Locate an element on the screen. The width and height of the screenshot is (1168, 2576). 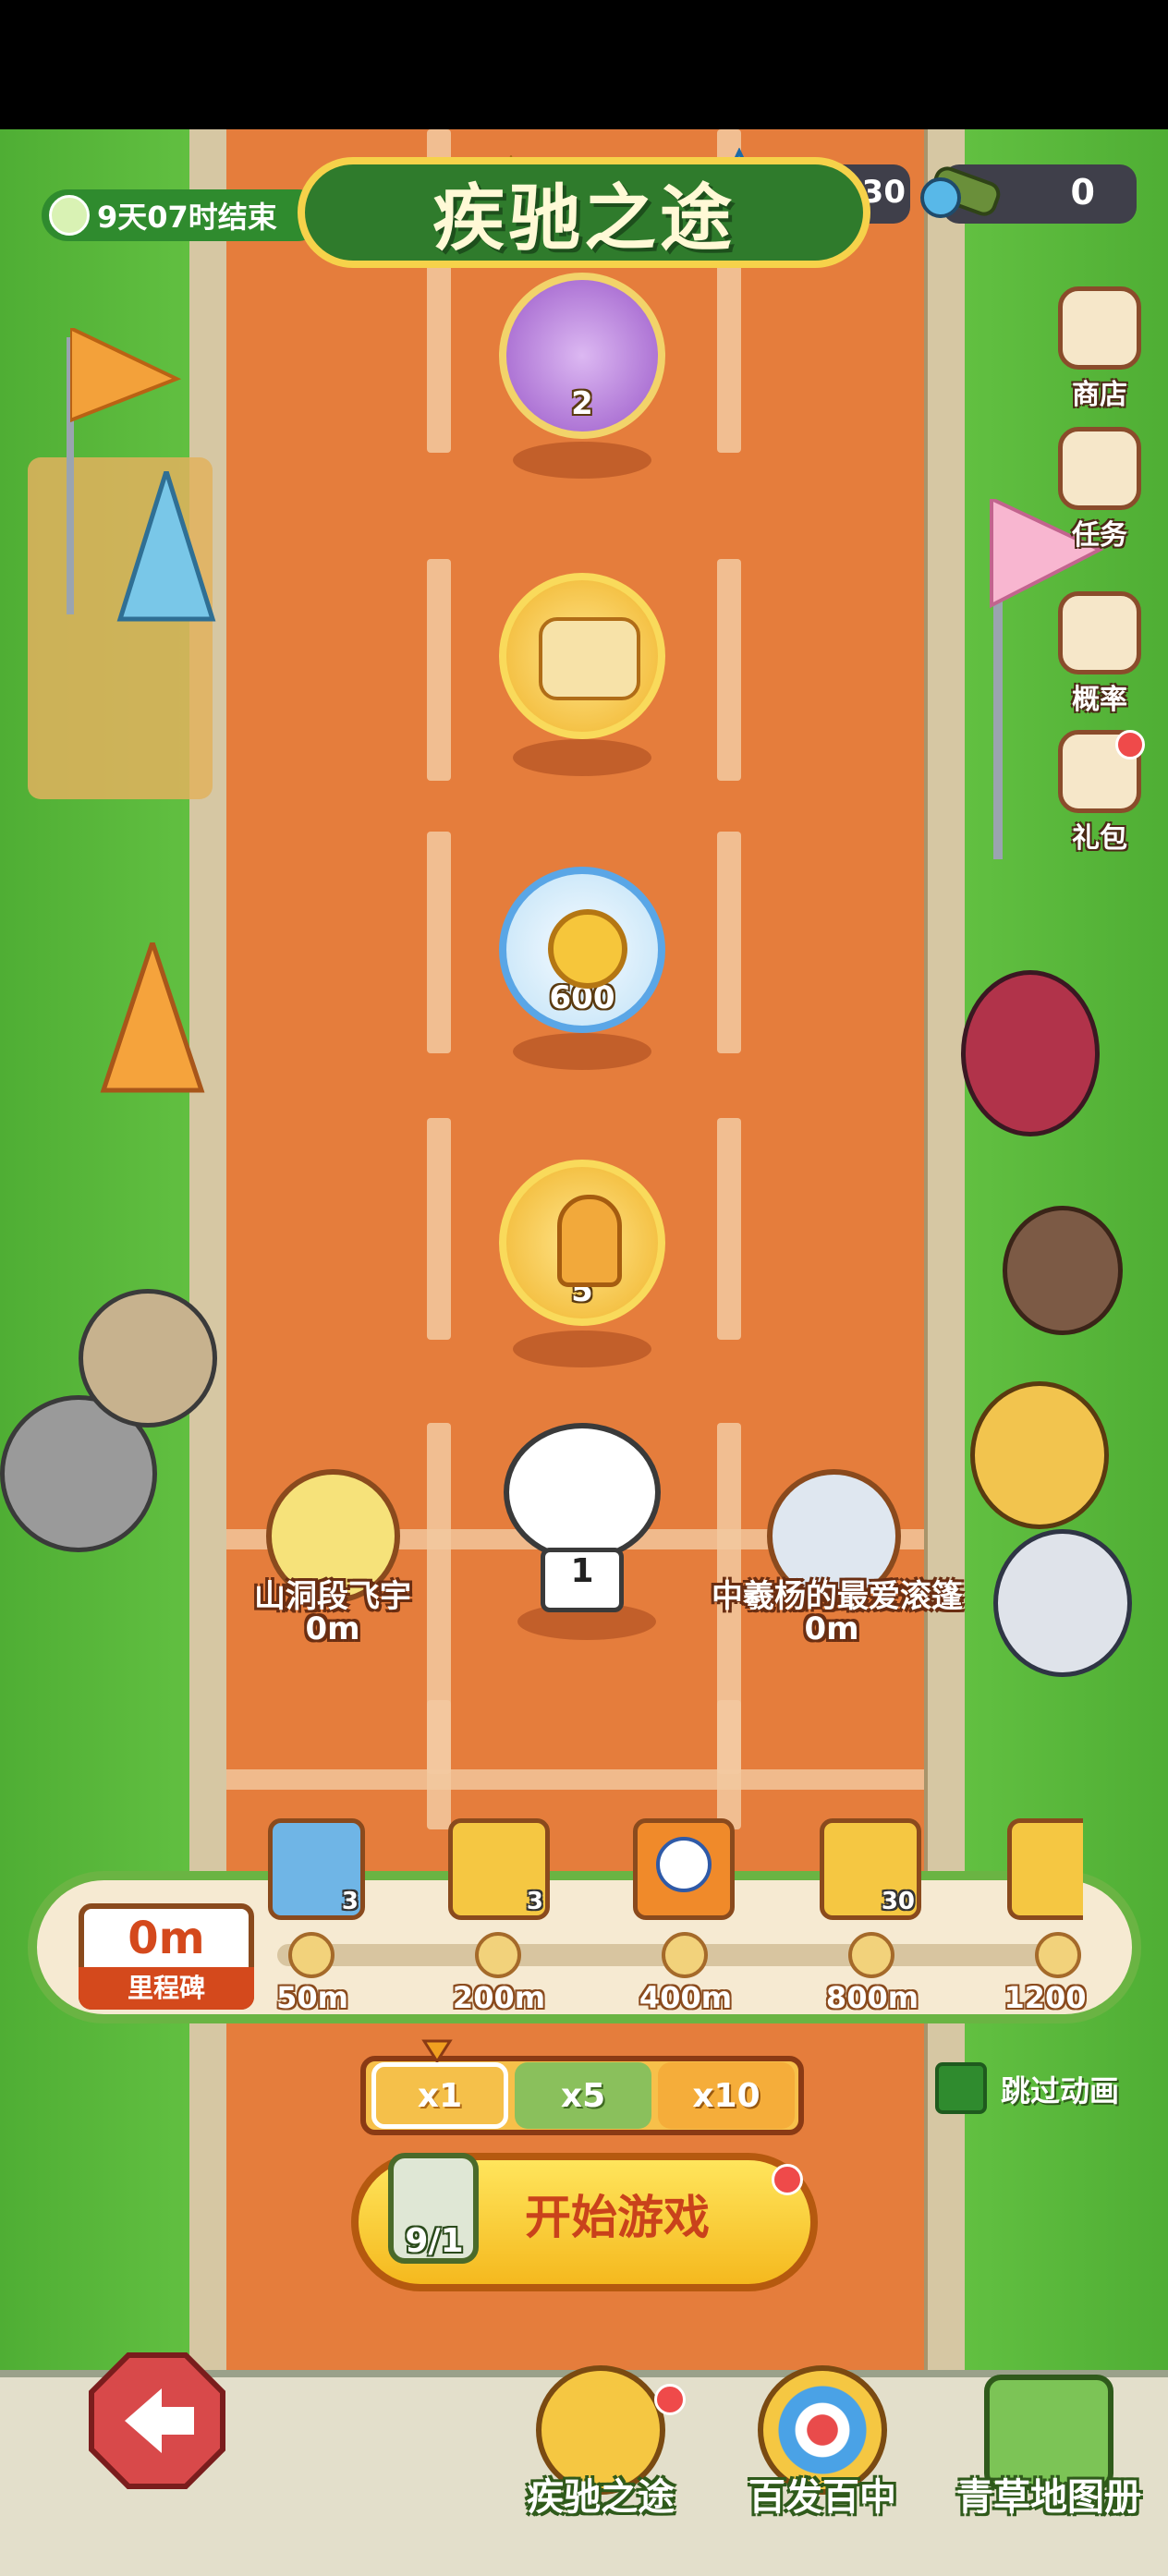
telescope-icon is located at coordinates (961, 192).